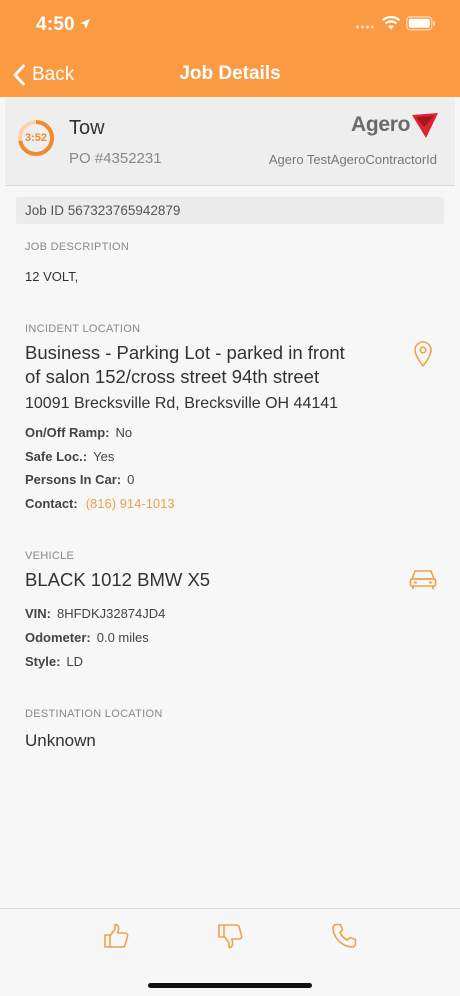 Image resolution: width=460 pixels, height=996 pixels. Describe the element at coordinates (230, 210) in the screenshot. I see `job-id-bar: Job ID 567323765942879` at that location.